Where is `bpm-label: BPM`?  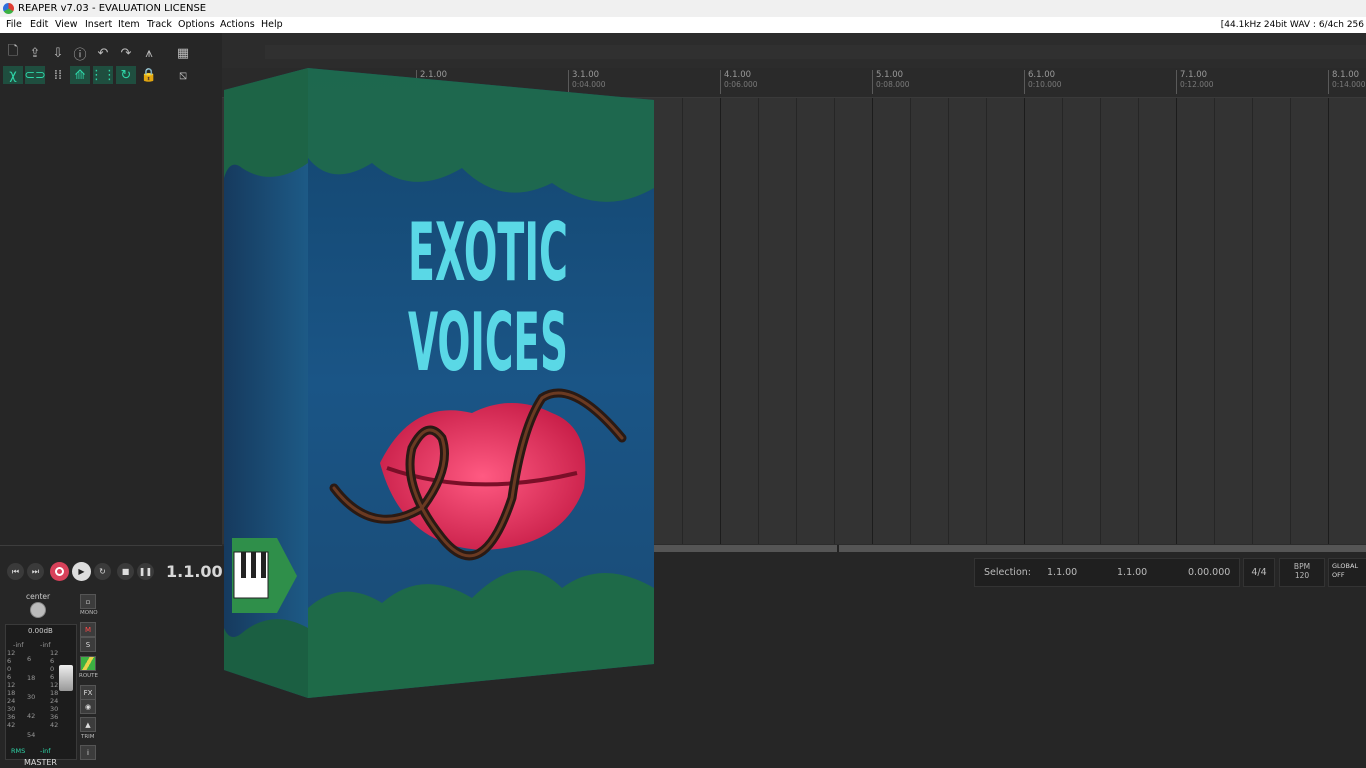 bpm-label: BPM is located at coordinates (1302, 566).